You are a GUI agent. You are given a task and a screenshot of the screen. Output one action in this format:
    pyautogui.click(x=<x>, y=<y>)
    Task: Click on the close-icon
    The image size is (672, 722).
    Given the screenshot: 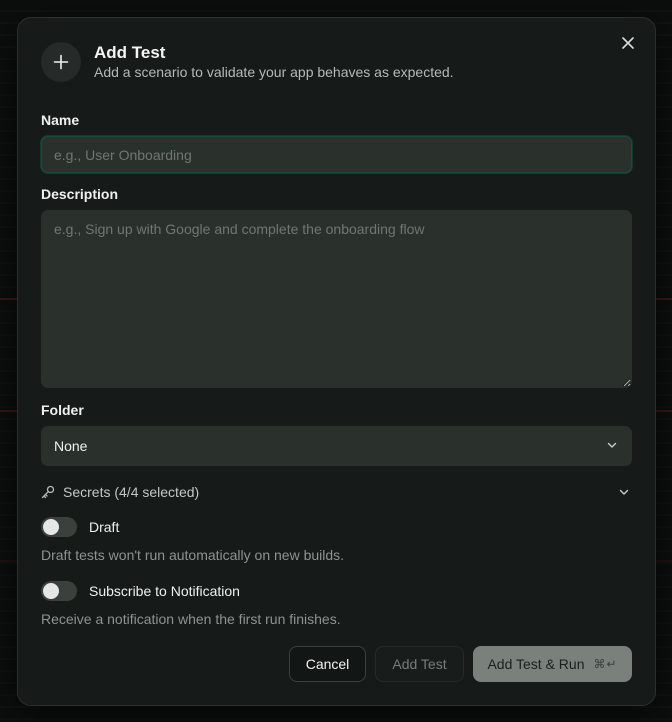 What is the action you would take?
    pyautogui.click(x=628, y=43)
    